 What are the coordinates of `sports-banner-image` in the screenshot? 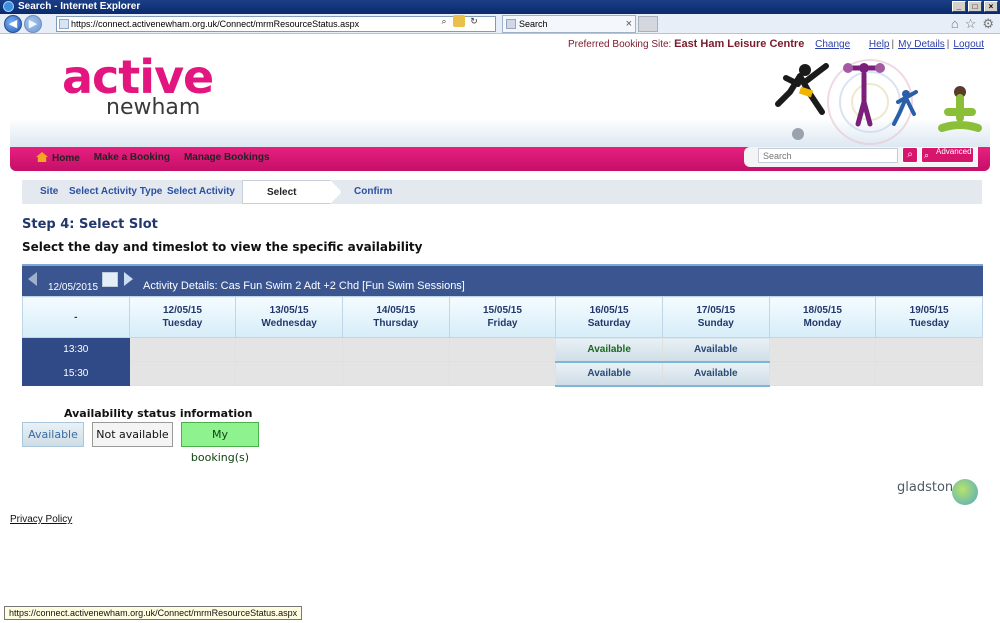 It's located at (878, 102).